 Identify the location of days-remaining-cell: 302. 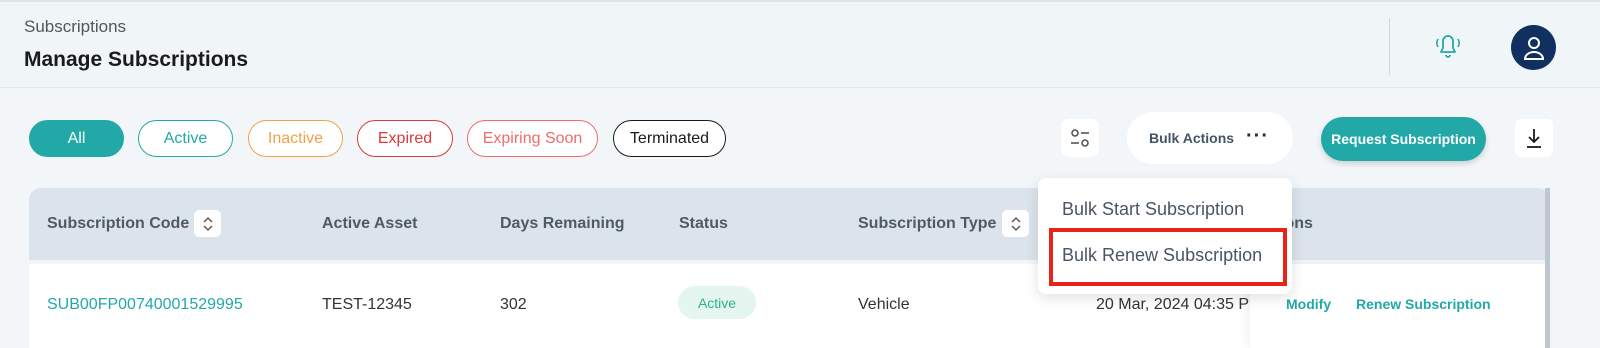
(513, 304).